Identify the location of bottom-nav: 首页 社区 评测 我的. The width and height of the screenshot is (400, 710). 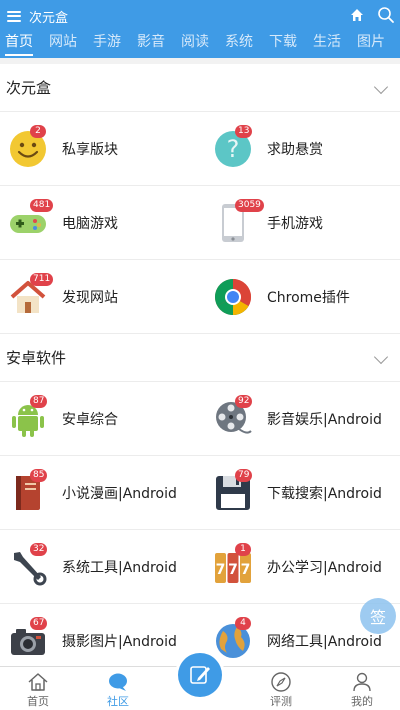
(200, 681).